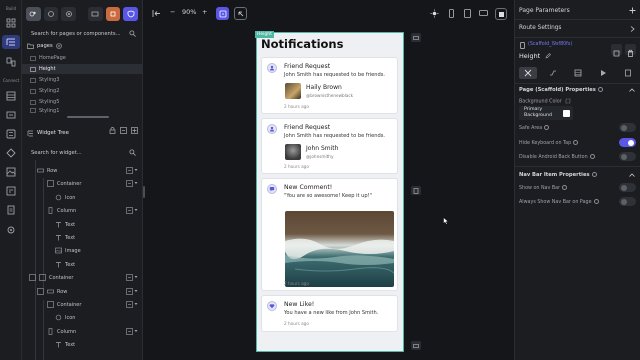 Image resolution: width=640 pixels, height=360 pixels. Describe the element at coordinates (134, 130) in the screenshot. I see `expand-icon` at that location.